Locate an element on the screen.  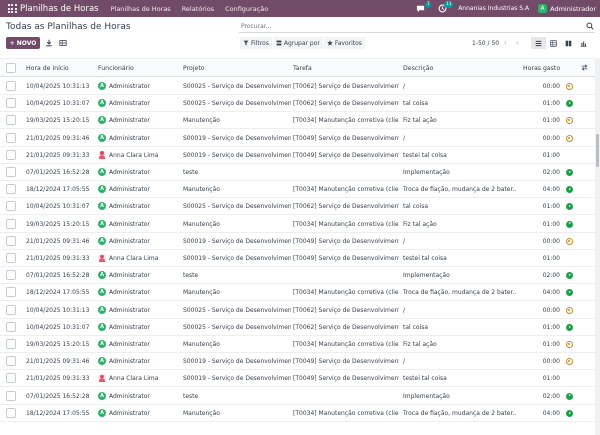
new-button: + NOVO is located at coordinates (23, 43).